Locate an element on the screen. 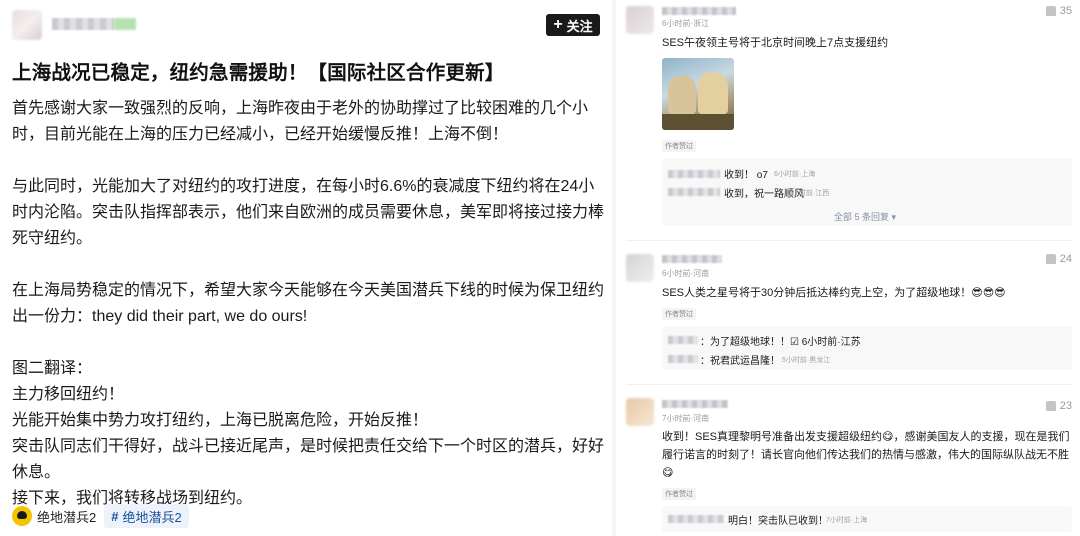  author-badge-blurred is located at coordinates (125, 24).